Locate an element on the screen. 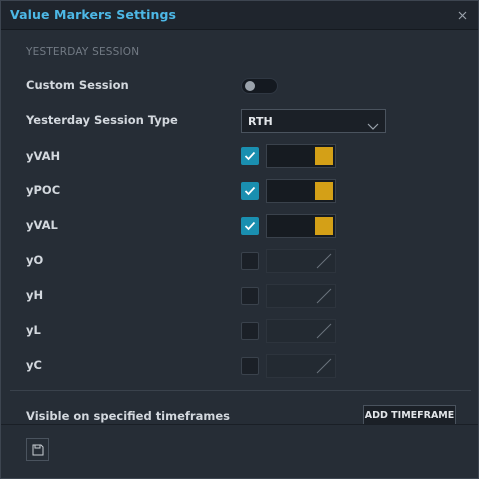 This screenshot has height=479, width=479. timeframes-label: Visible on specified timeframes is located at coordinates (128, 416).